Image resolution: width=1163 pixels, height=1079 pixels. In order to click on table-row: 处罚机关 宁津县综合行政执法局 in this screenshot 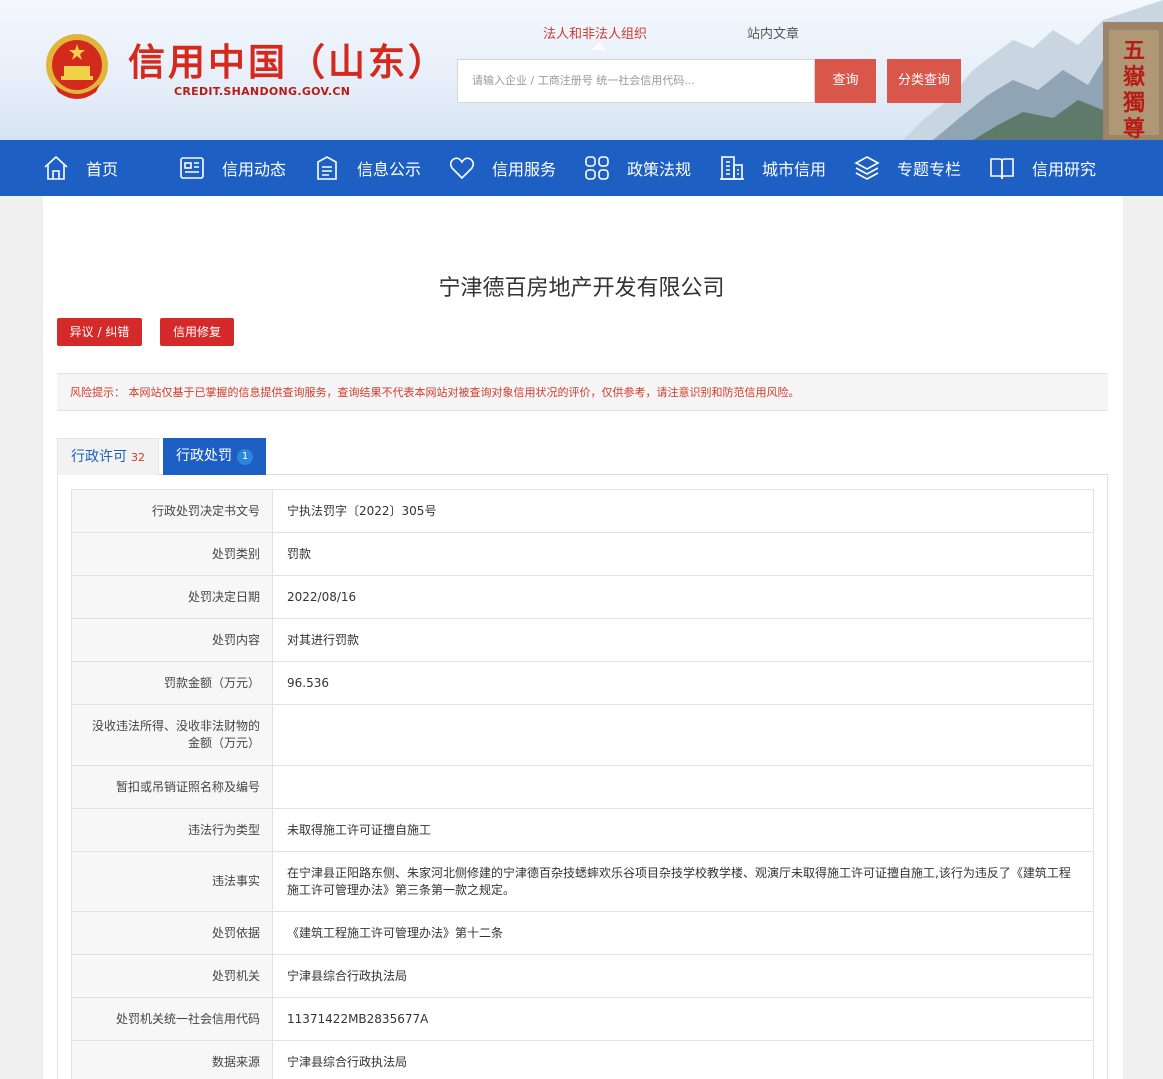, I will do `click(582, 976)`.